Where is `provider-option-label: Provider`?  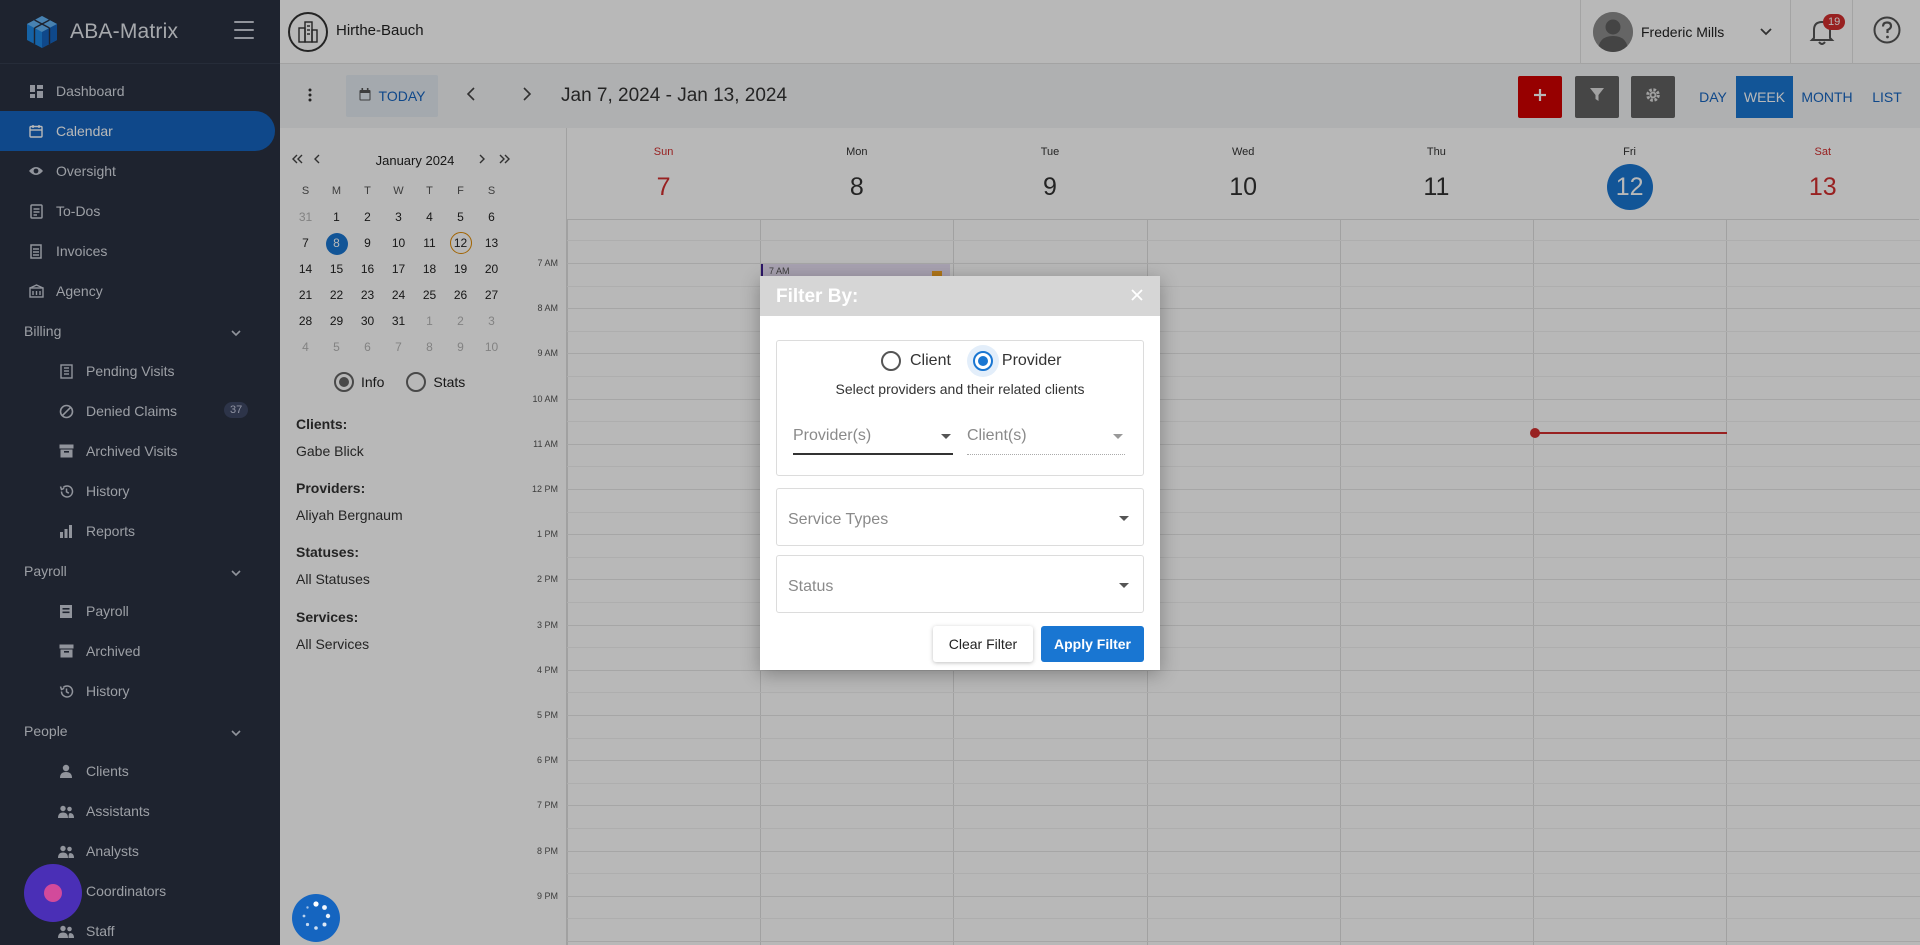
provider-option-label: Provider is located at coordinates (1031, 360).